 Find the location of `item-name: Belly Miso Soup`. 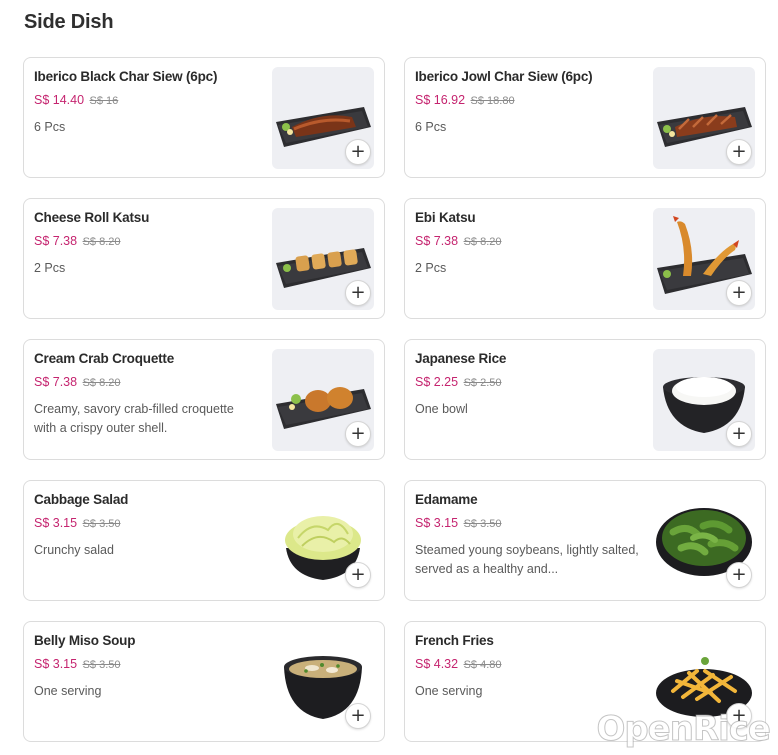

item-name: Belly Miso Soup is located at coordinates (85, 640).